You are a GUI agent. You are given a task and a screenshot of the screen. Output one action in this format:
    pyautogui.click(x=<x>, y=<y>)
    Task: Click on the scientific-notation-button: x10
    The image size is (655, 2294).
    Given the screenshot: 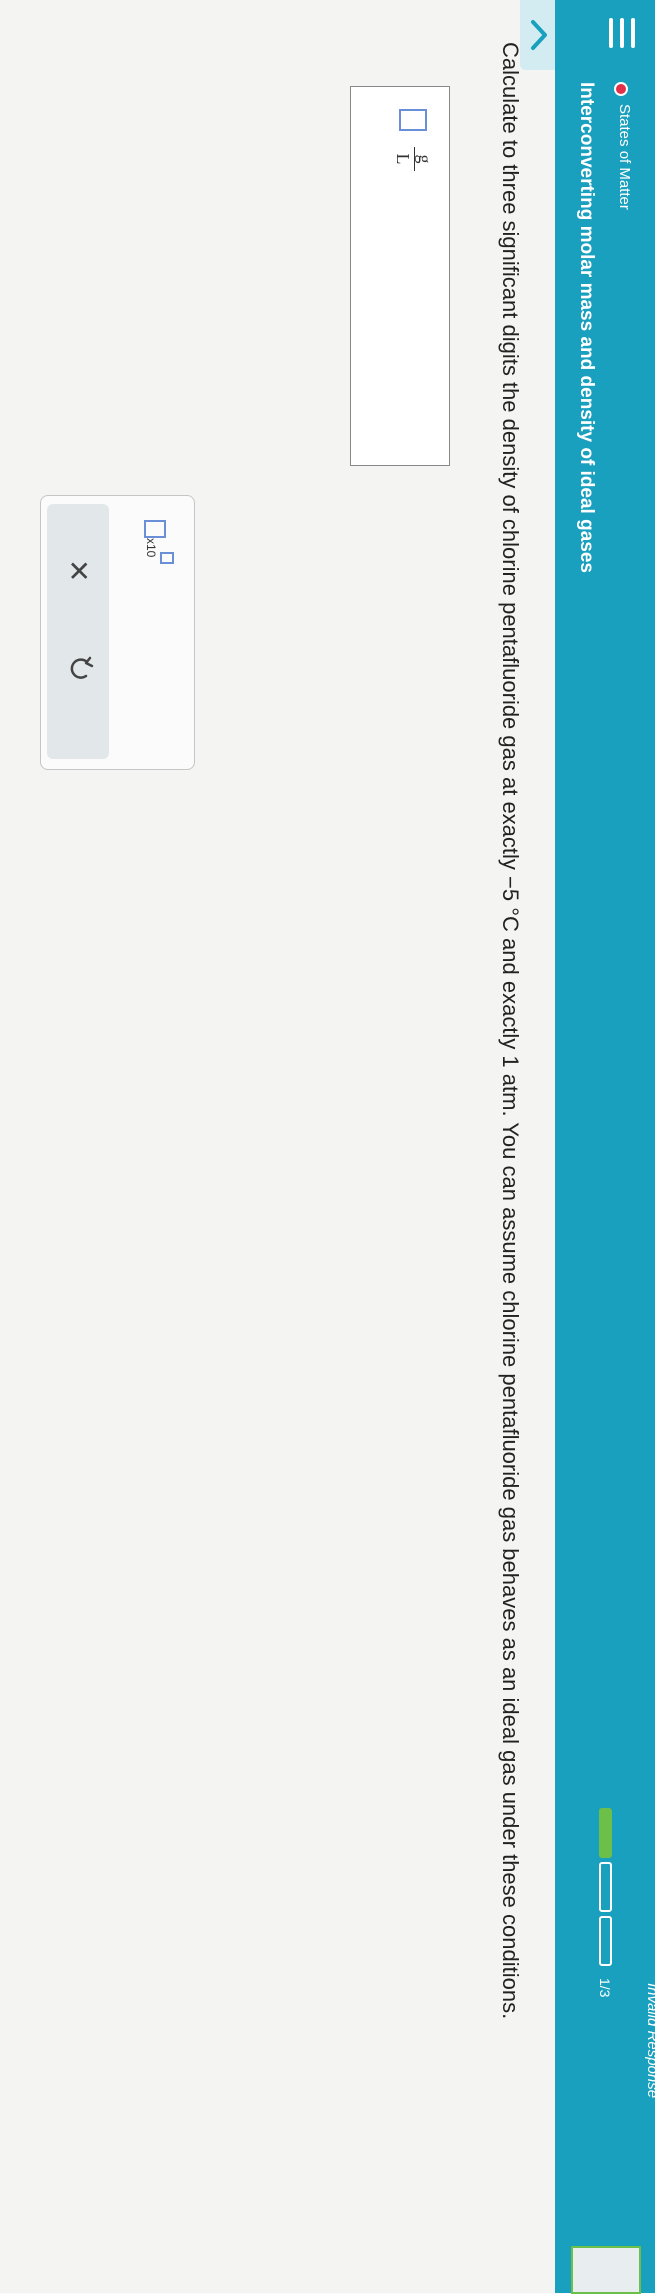 What is the action you would take?
    pyautogui.click(x=156, y=550)
    